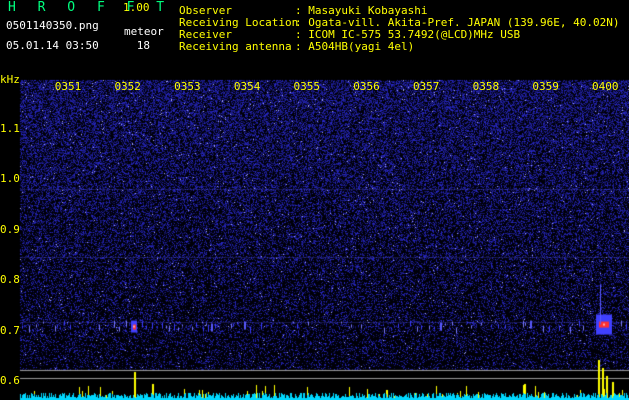 This screenshot has height=400, width=629. Describe the element at coordinates (68, 86) in the screenshot. I see `x-tick-label: 0351` at that location.